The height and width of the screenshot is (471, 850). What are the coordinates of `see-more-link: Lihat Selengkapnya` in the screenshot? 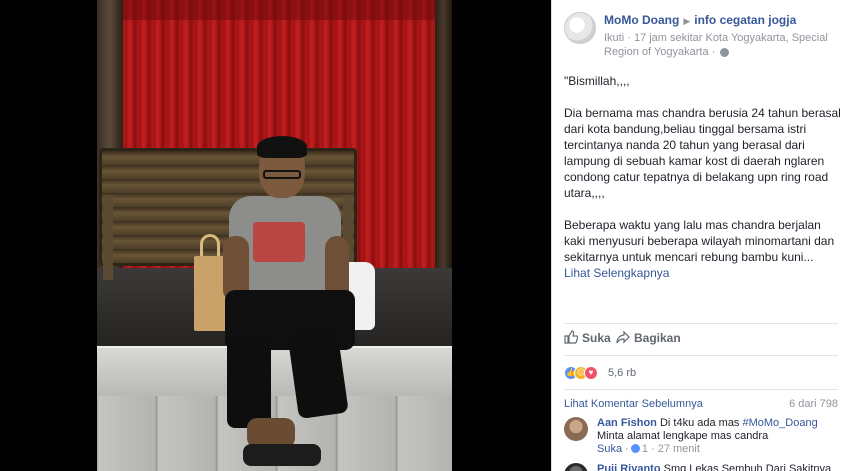 It's located at (703, 273).